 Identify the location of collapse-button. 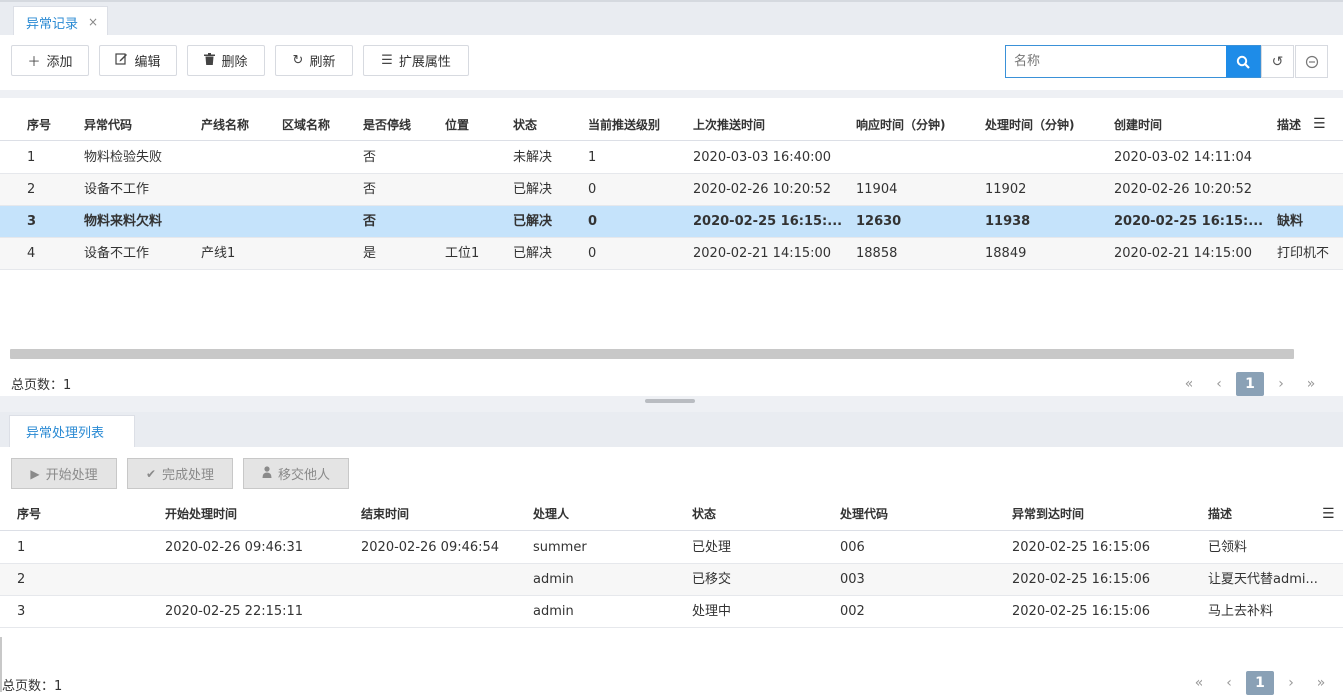
(1311, 61).